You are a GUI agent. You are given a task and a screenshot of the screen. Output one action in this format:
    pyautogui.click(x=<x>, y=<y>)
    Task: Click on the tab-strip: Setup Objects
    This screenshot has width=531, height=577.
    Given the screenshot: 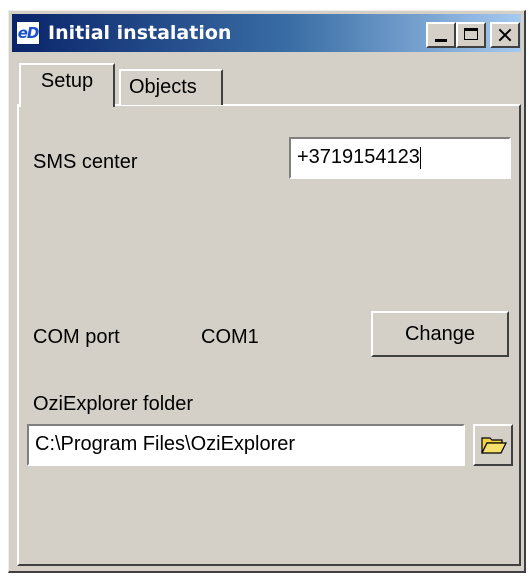 What is the action you would take?
    pyautogui.click(x=269, y=84)
    